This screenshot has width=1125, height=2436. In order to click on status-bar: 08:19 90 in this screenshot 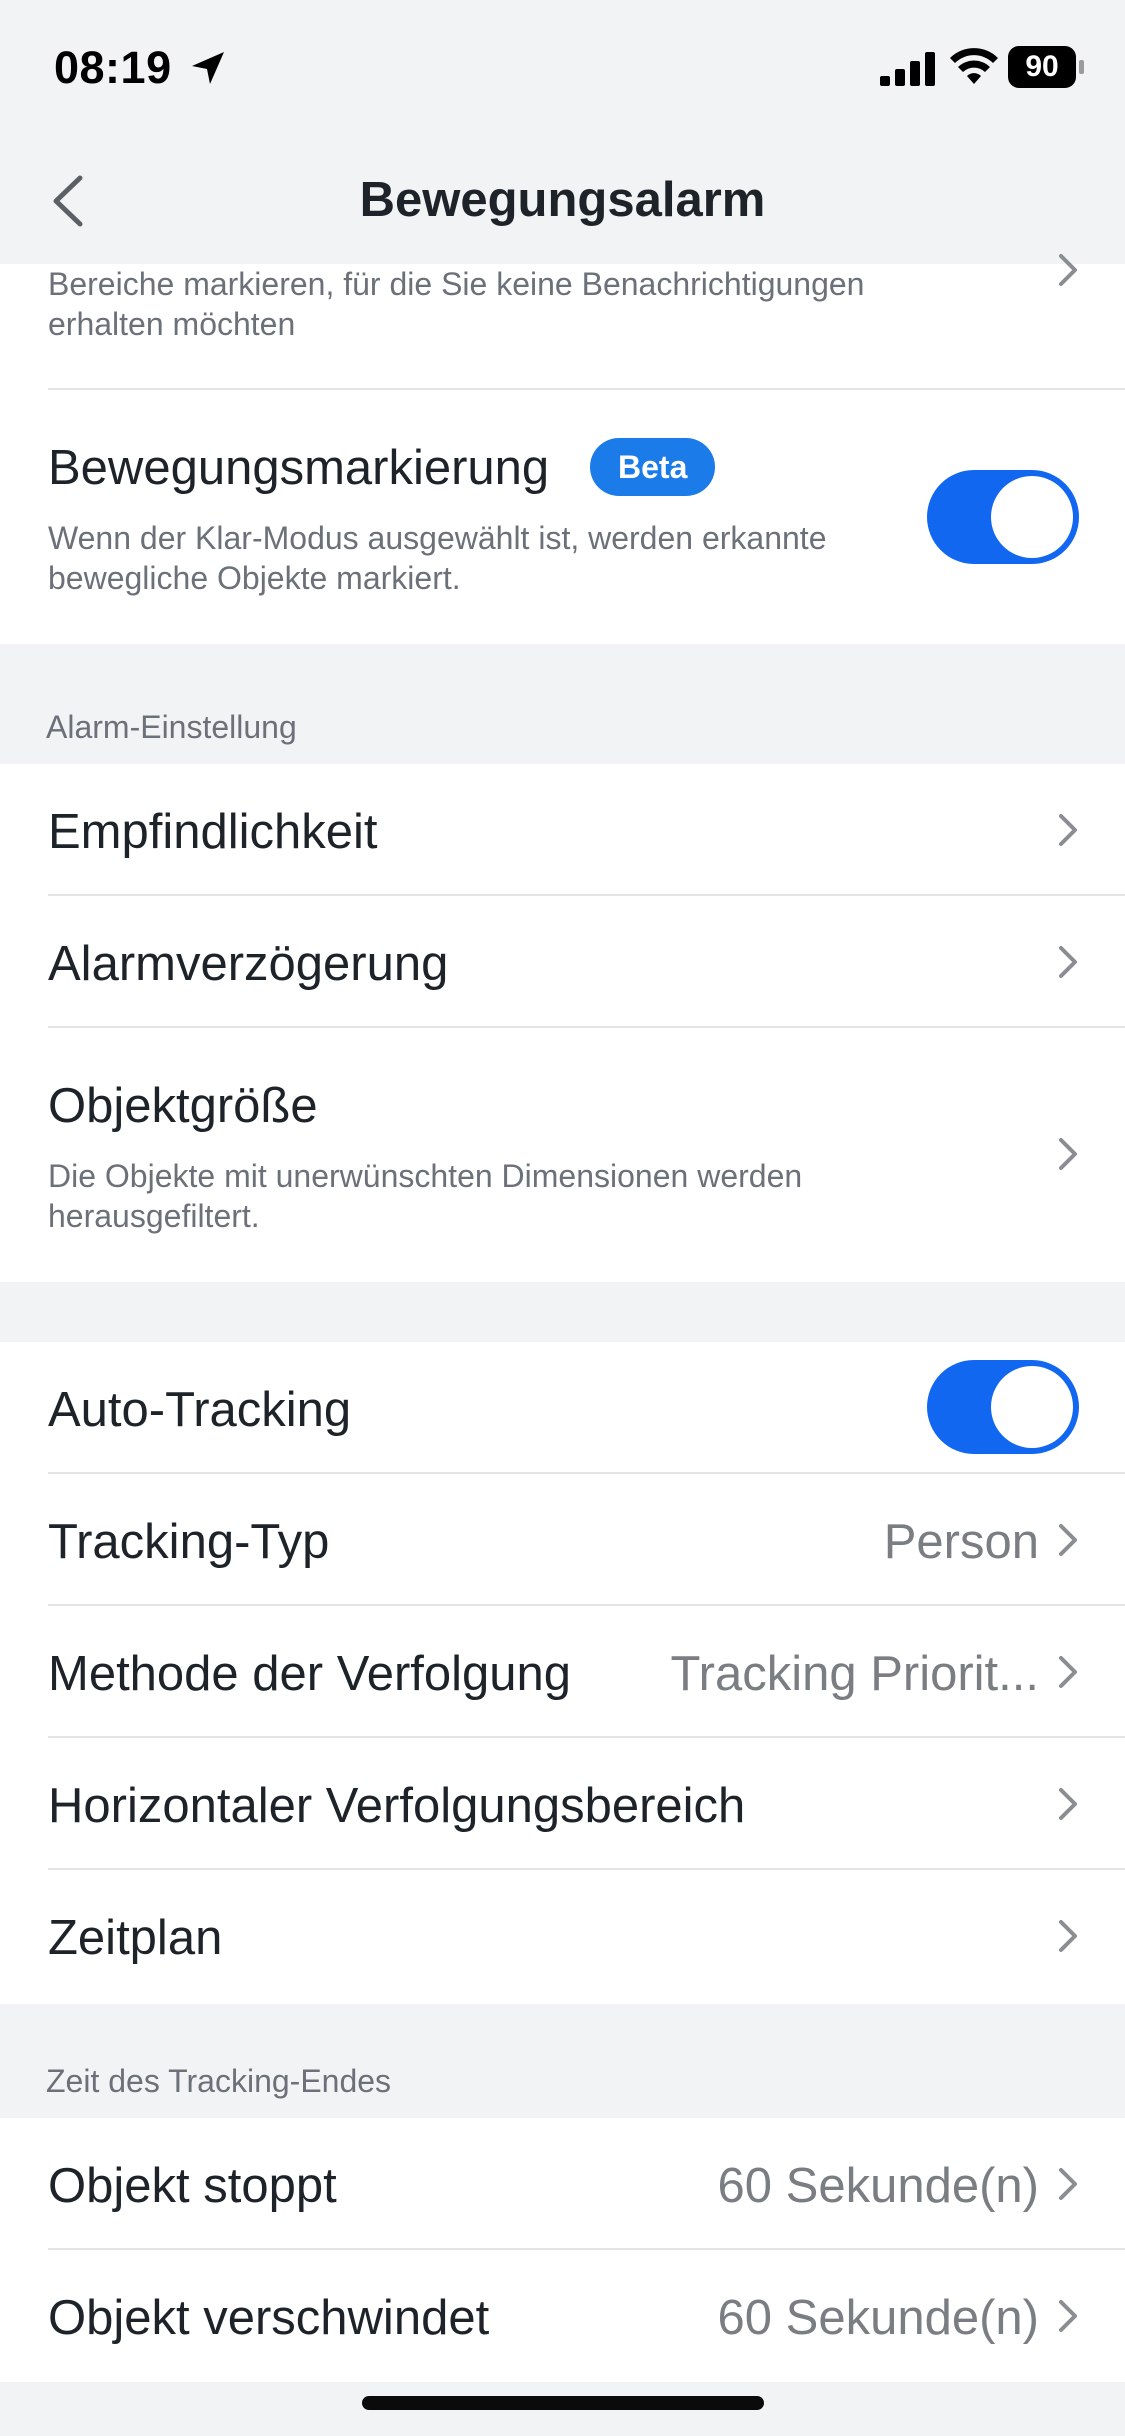, I will do `click(562, 70)`.